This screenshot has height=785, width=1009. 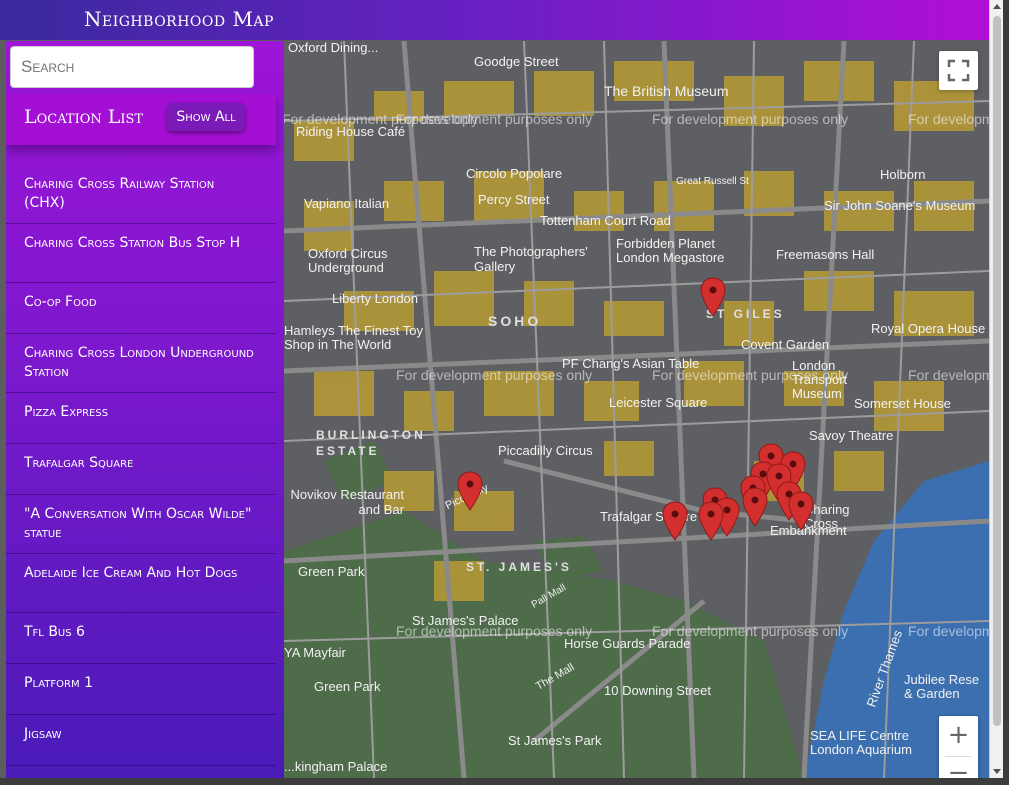 What do you see at coordinates (851, 435) in the screenshot?
I see `map-label: Savoy Theatre` at bounding box center [851, 435].